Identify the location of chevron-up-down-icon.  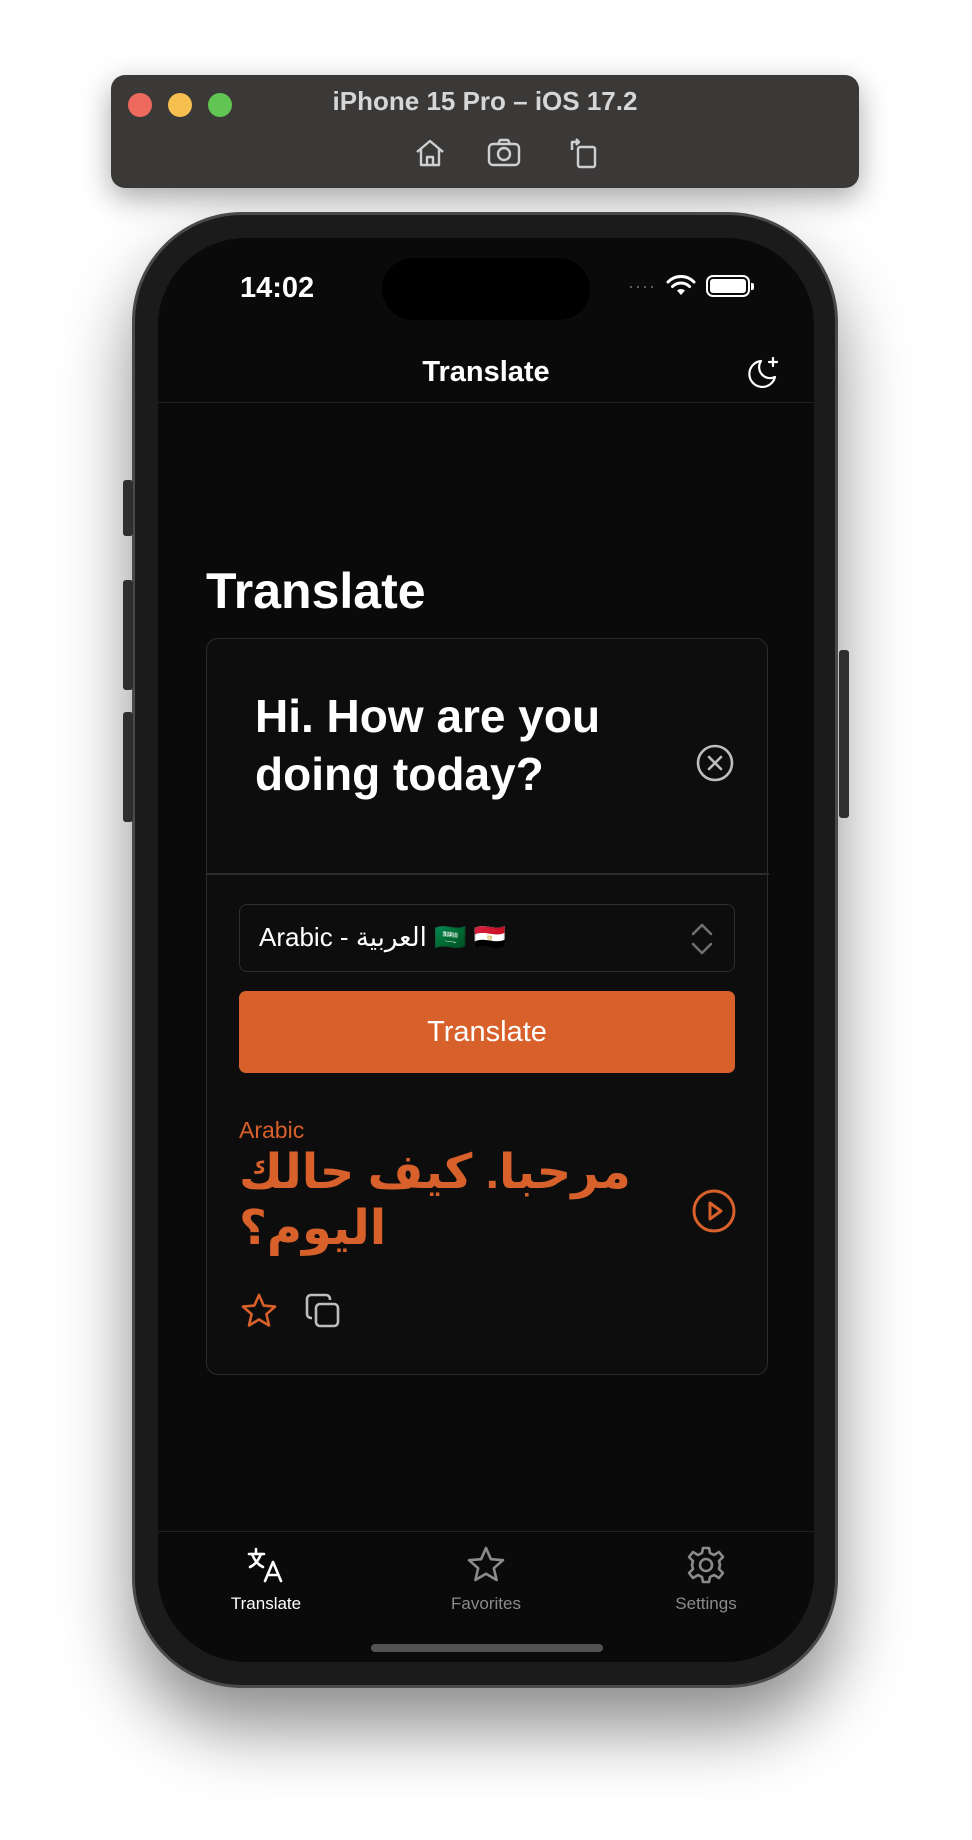
(702, 939).